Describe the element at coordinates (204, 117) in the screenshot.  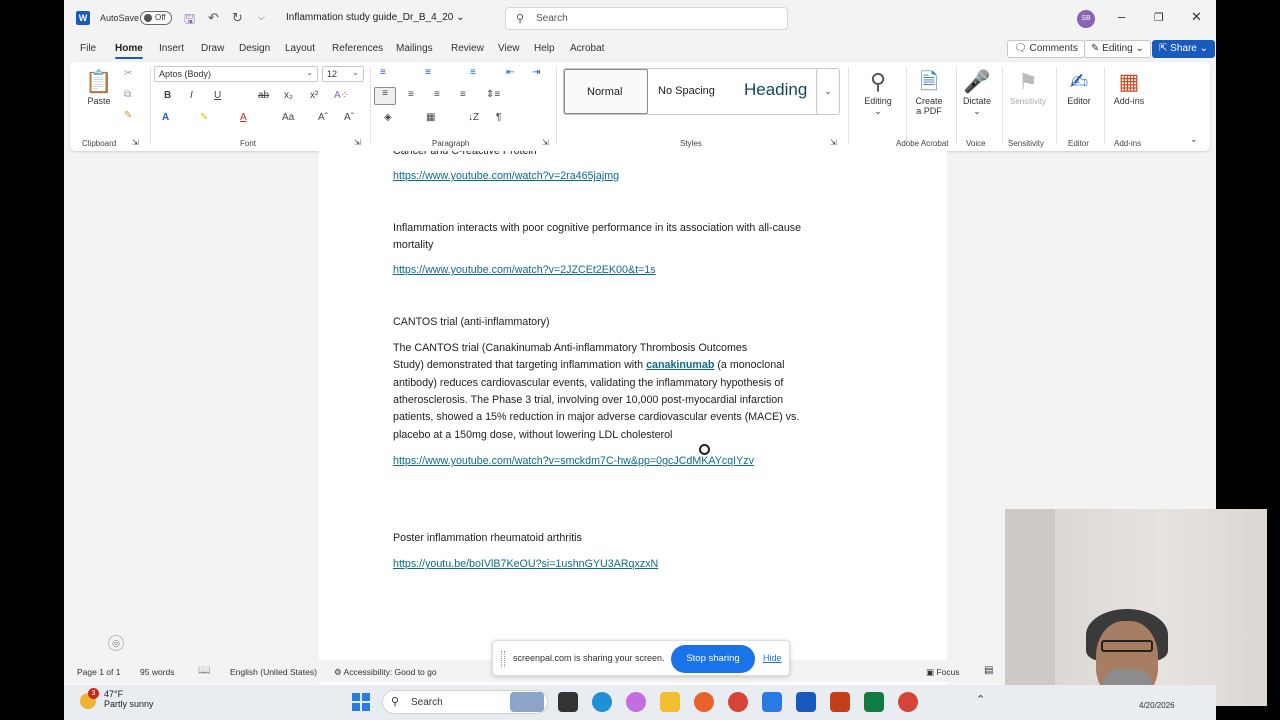
I see `highlight-icon: ✎` at that location.